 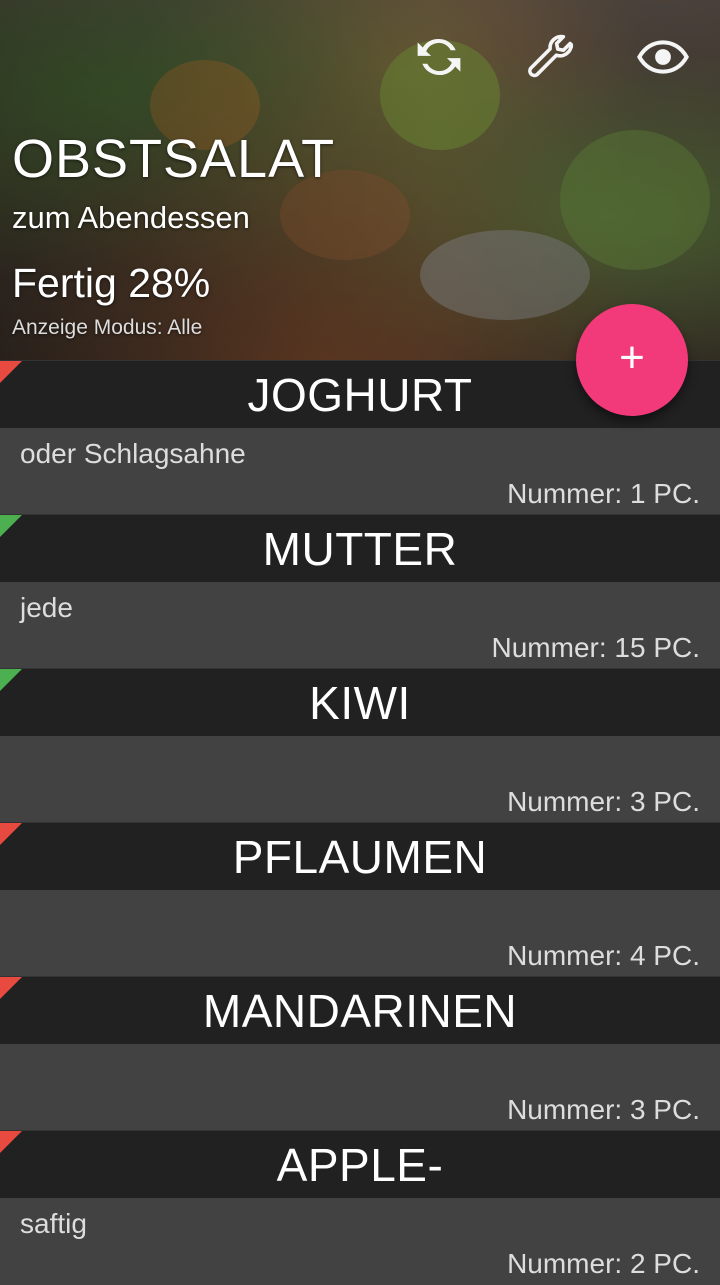 I want to click on item-name: MANDARINEN, so click(x=360, y=1010).